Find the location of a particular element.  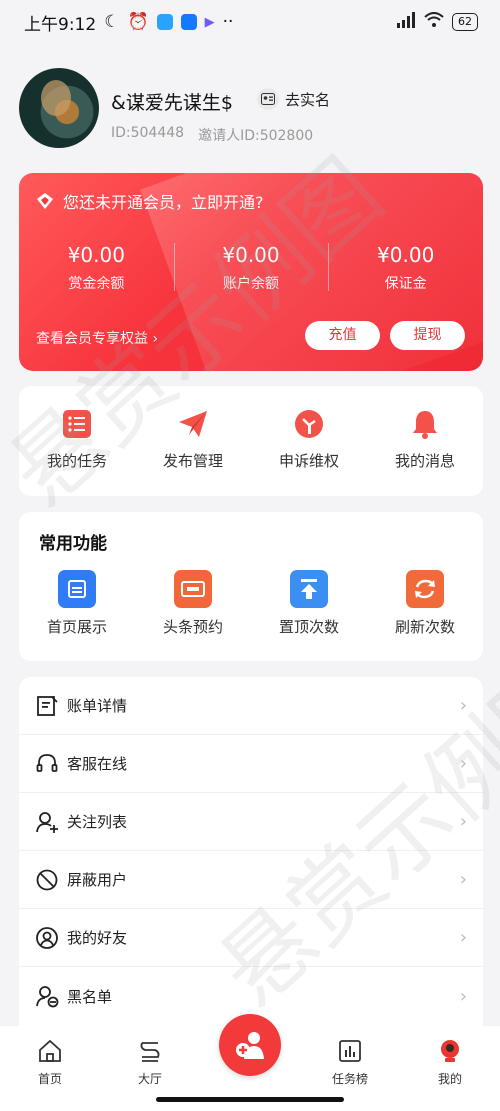

profile-header: &谋爱先谋生$ 去实名 ID:504448 邀请人ID:502800 is located at coordinates (250, 109).